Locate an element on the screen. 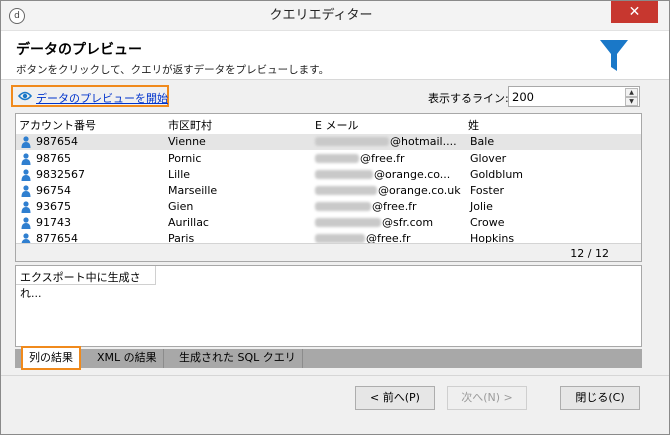  result-tabs: 列の結果 XML の結果 生成された SQL クエリ is located at coordinates (328, 358).